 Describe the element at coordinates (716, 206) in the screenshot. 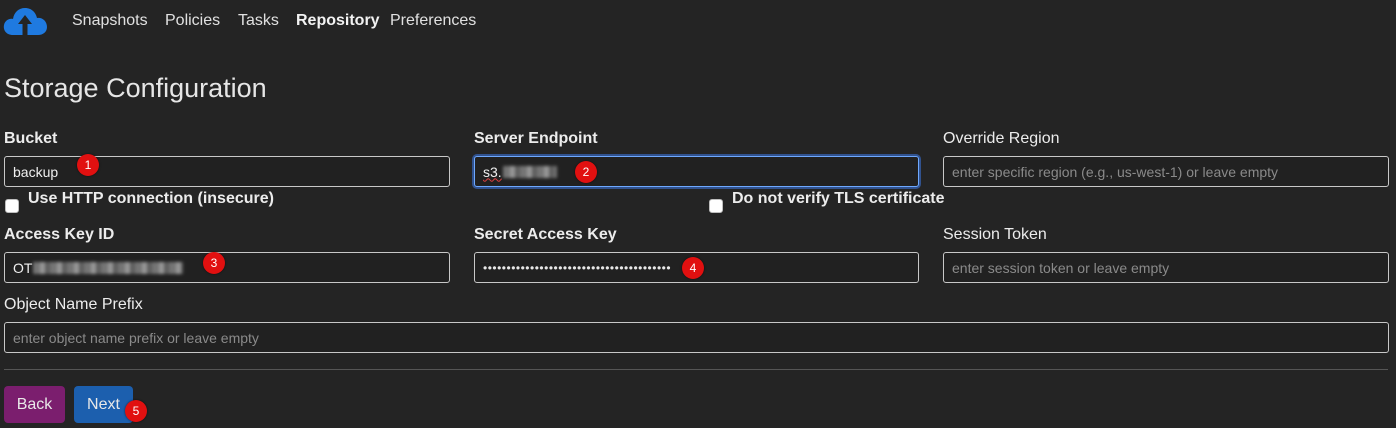

I see `tls-verify-checkbox` at that location.